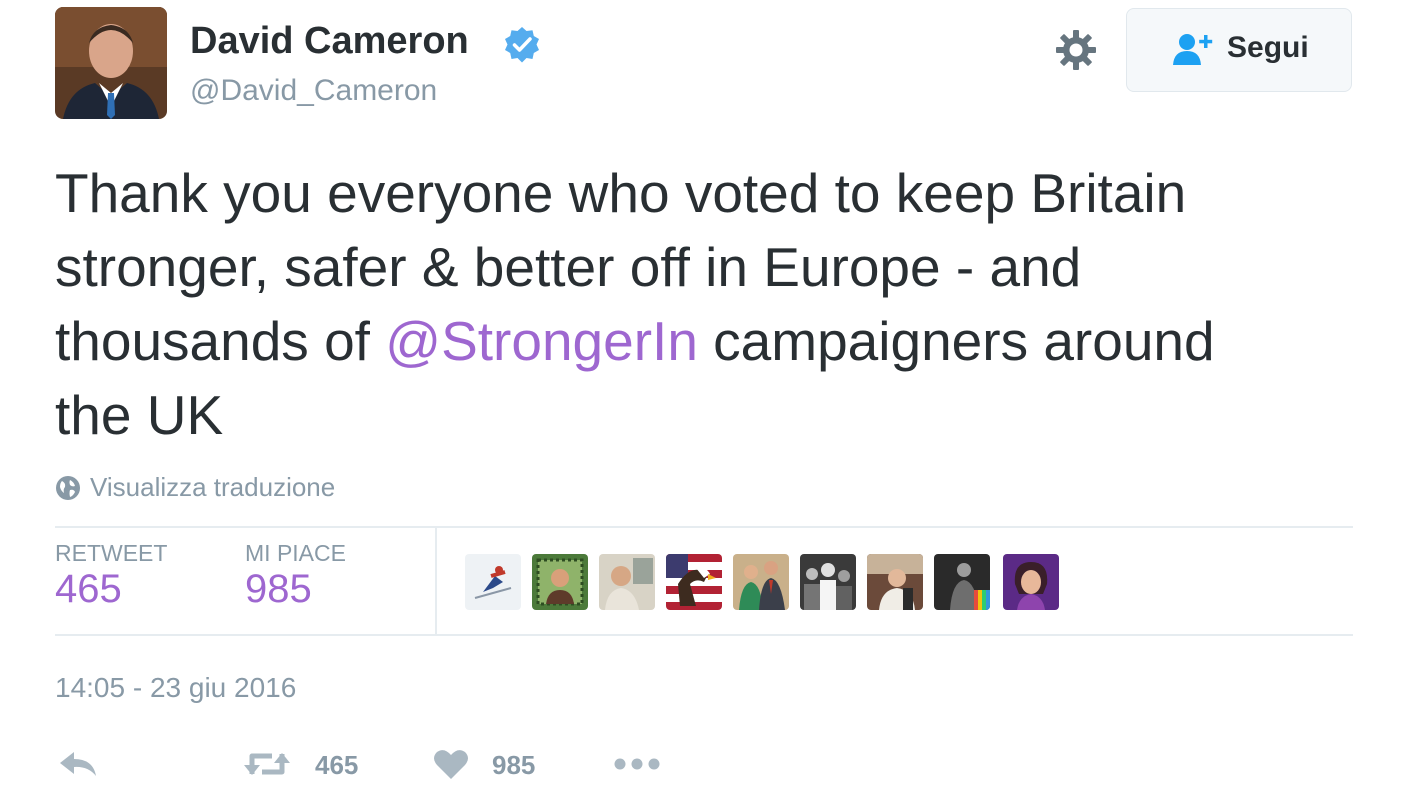 The height and width of the screenshot is (792, 1408). I want to click on timestamp: 14:05 - 23 giu 2016, so click(175, 688).